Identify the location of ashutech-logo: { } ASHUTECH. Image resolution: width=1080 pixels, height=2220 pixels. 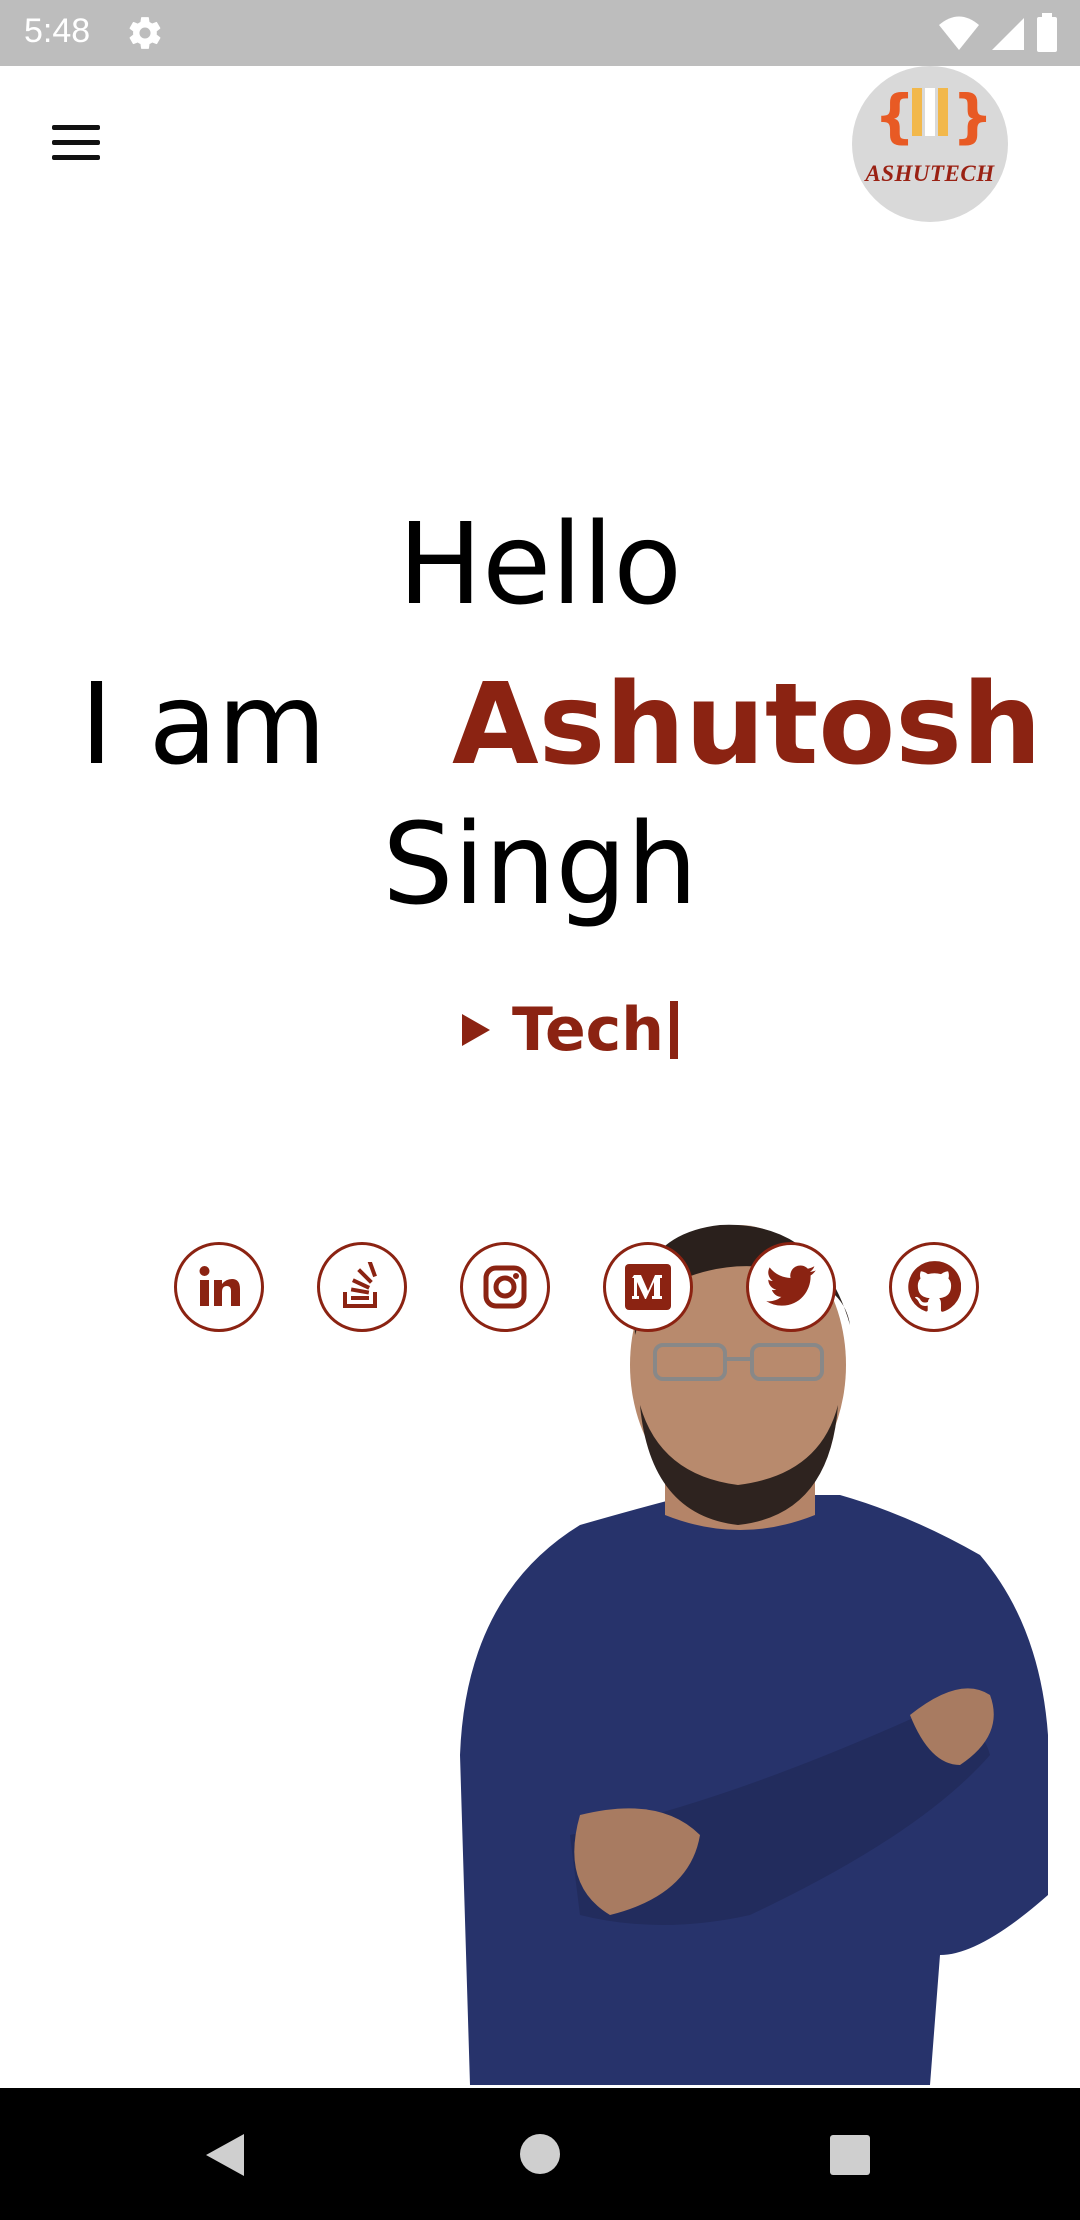
(930, 144).